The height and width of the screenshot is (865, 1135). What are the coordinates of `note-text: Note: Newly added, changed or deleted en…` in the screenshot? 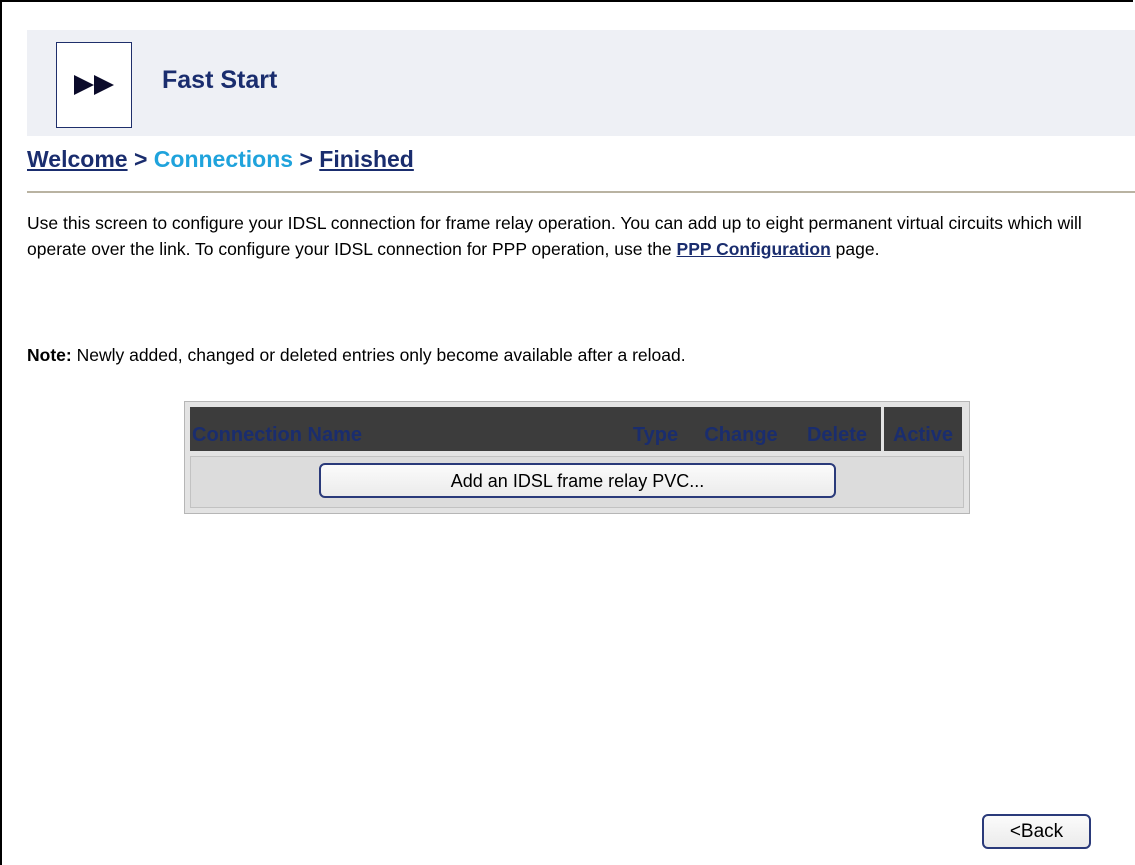 It's located at (356, 355).